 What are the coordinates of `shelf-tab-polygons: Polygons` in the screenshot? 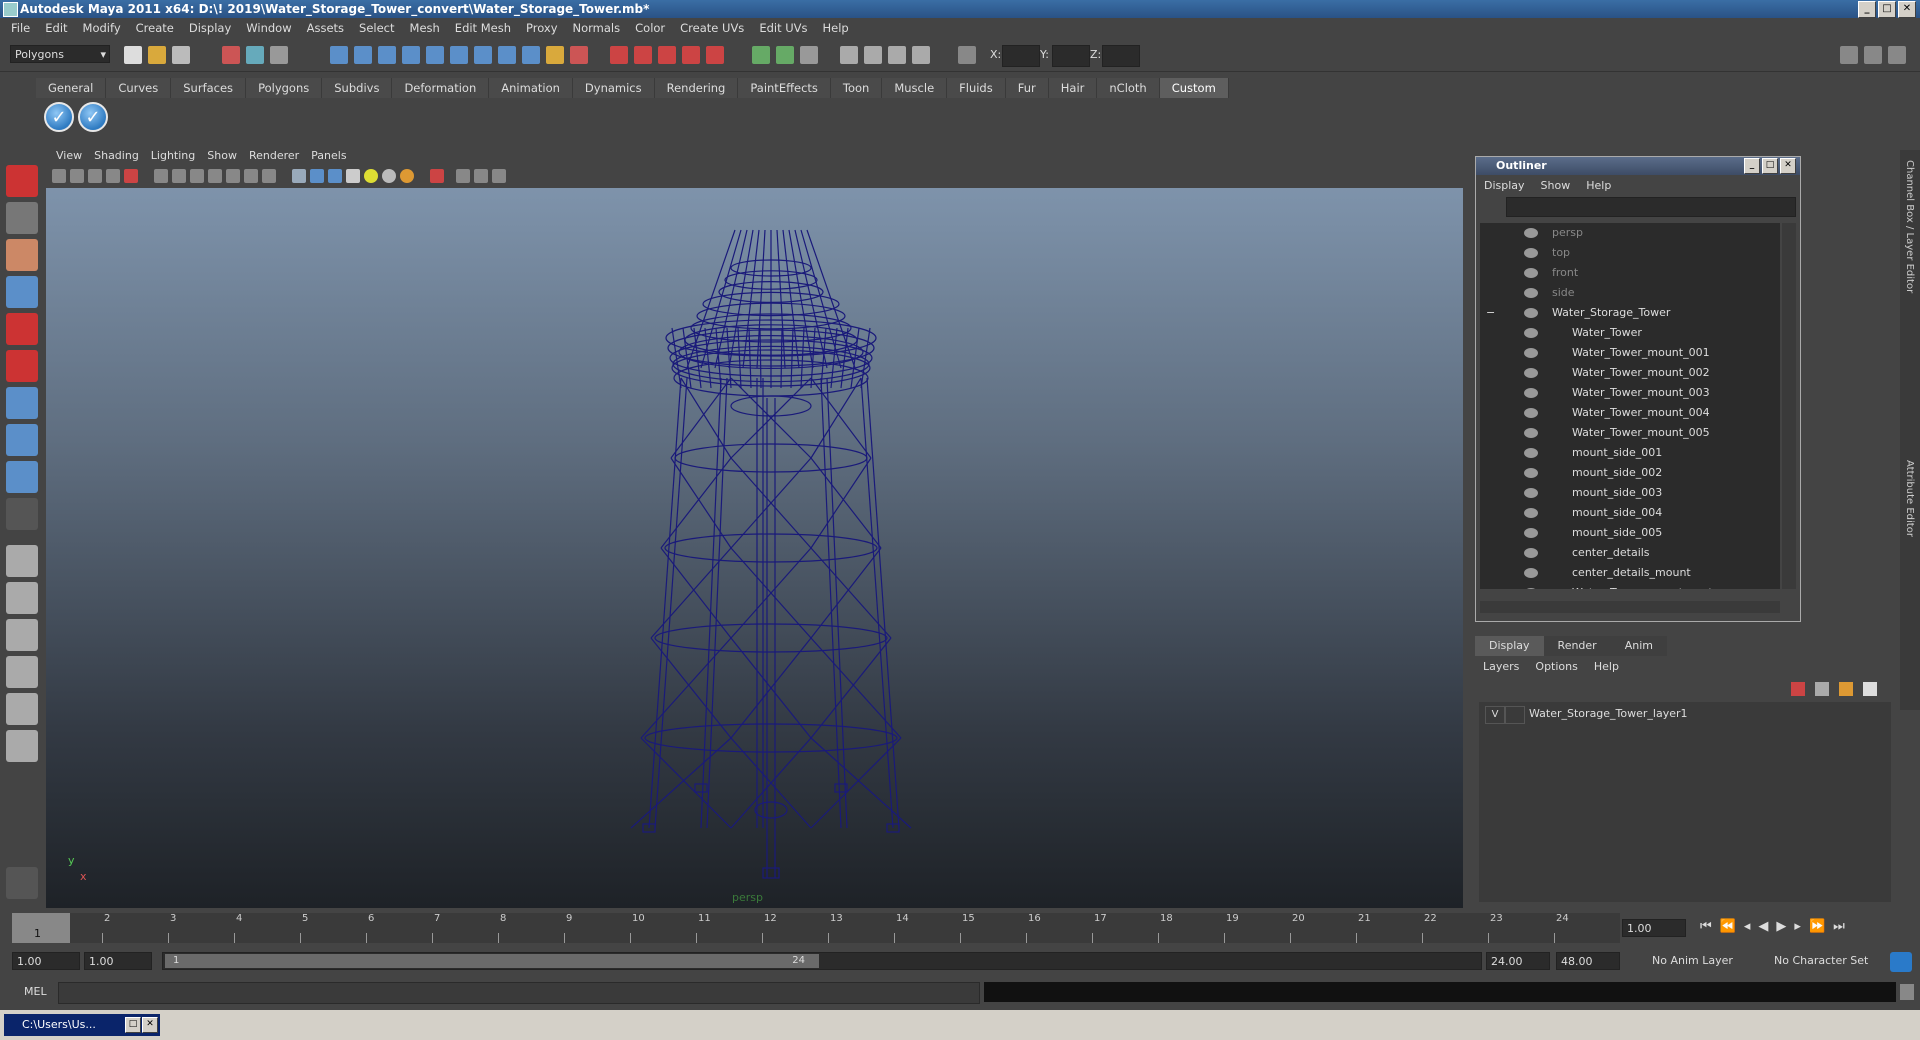 It's located at (284, 88).